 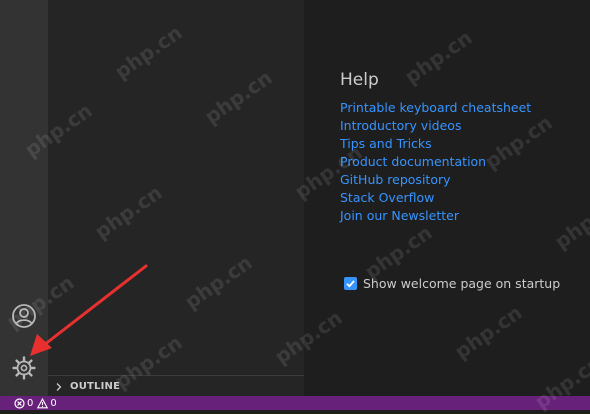 What do you see at coordinates (462, 283) in the screenshot?
I see `show-welcome-label: Show welcome page on startup` at bounding box center [462, 283].